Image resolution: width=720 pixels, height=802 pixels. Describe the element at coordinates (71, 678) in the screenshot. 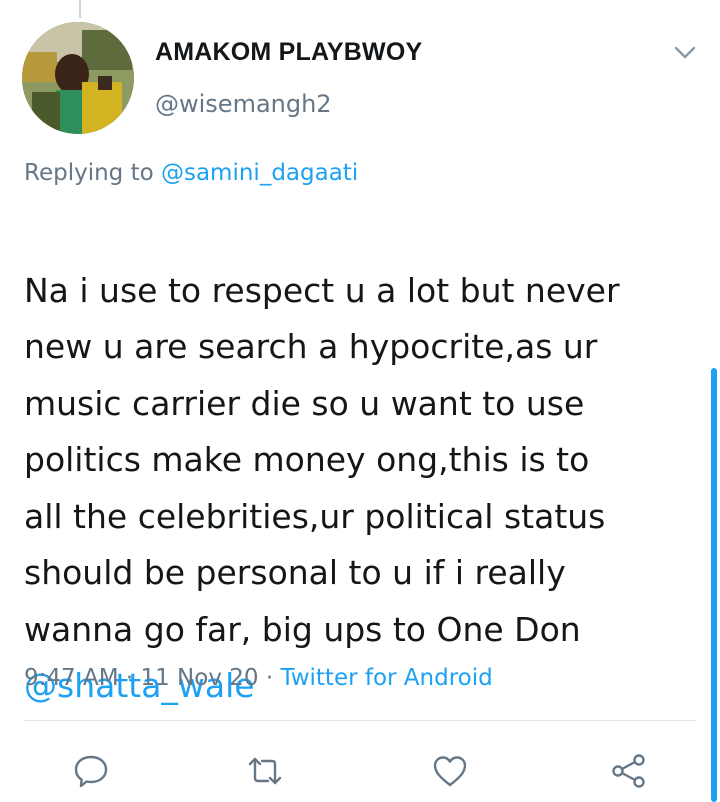

I see `tweet-time: 9:47 AM` at that location.